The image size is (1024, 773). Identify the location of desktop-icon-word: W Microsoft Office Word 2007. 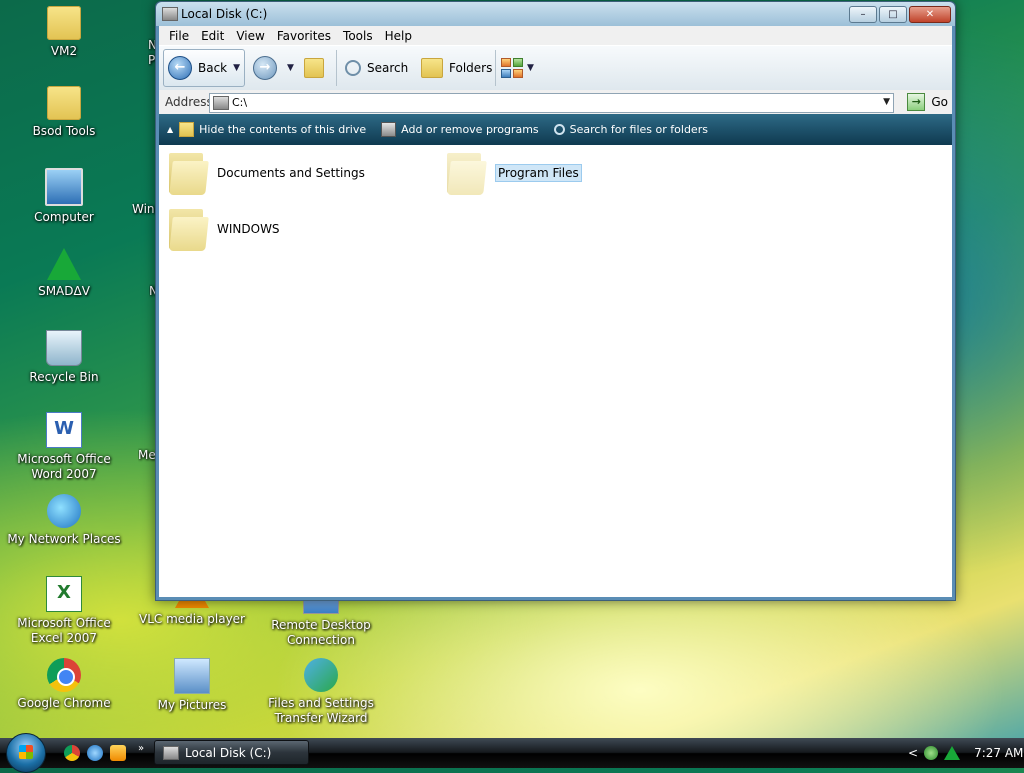
(64, 447).